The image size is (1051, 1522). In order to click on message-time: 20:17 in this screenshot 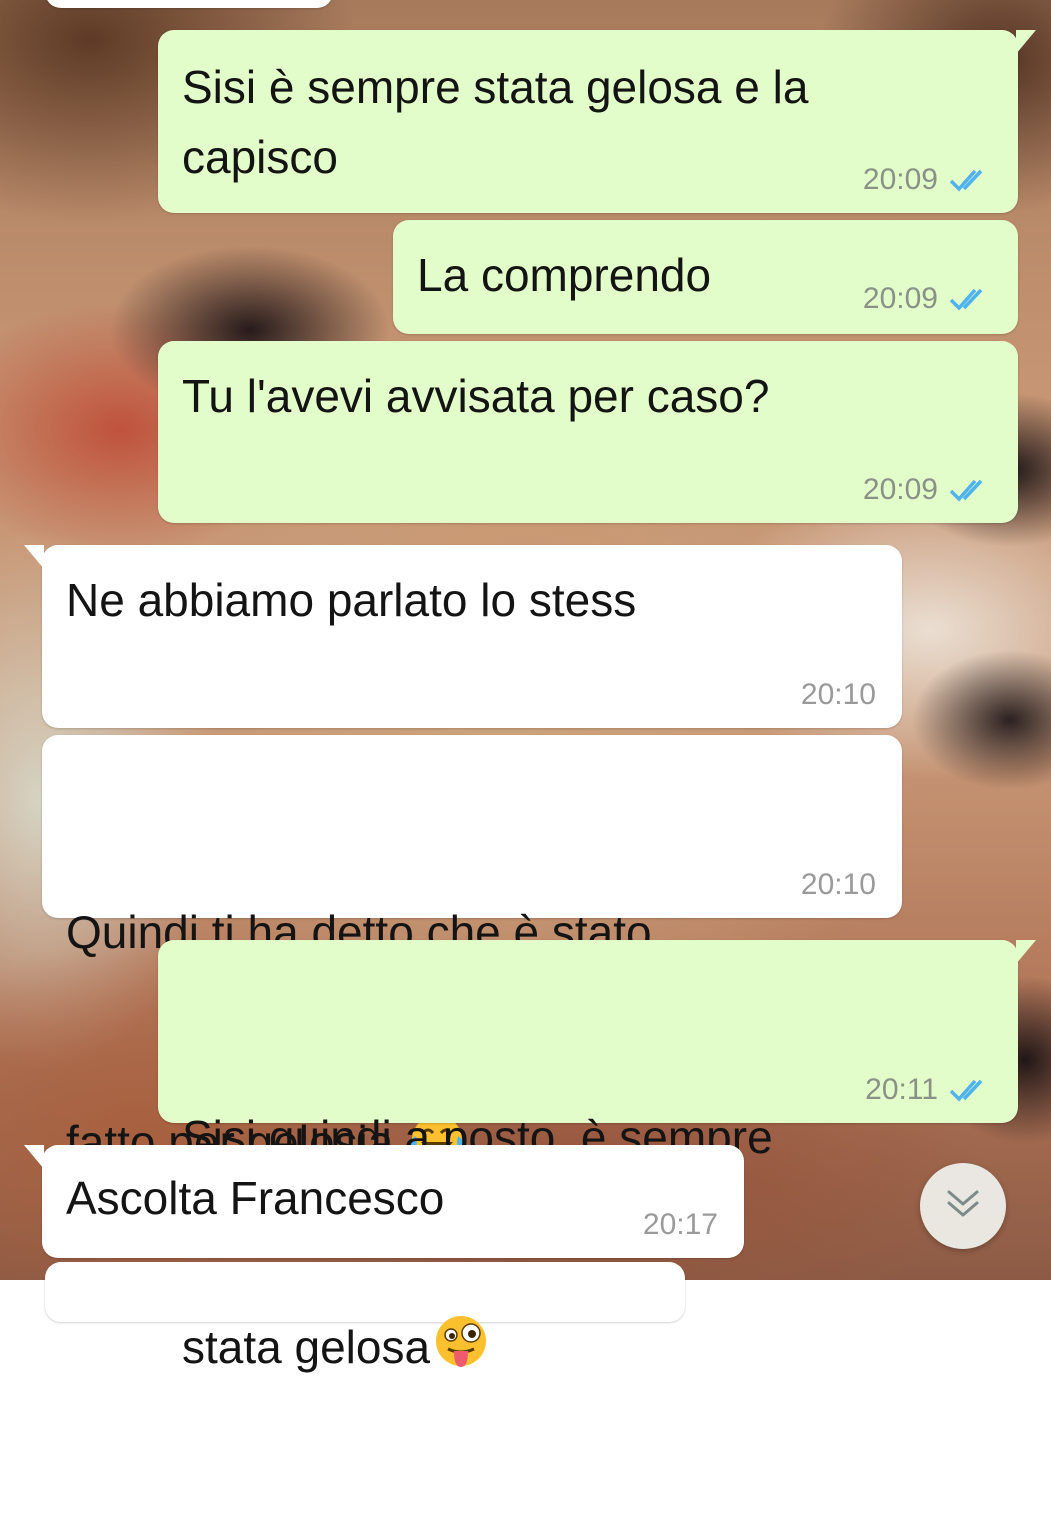, I will do `click(680, 1224)`.